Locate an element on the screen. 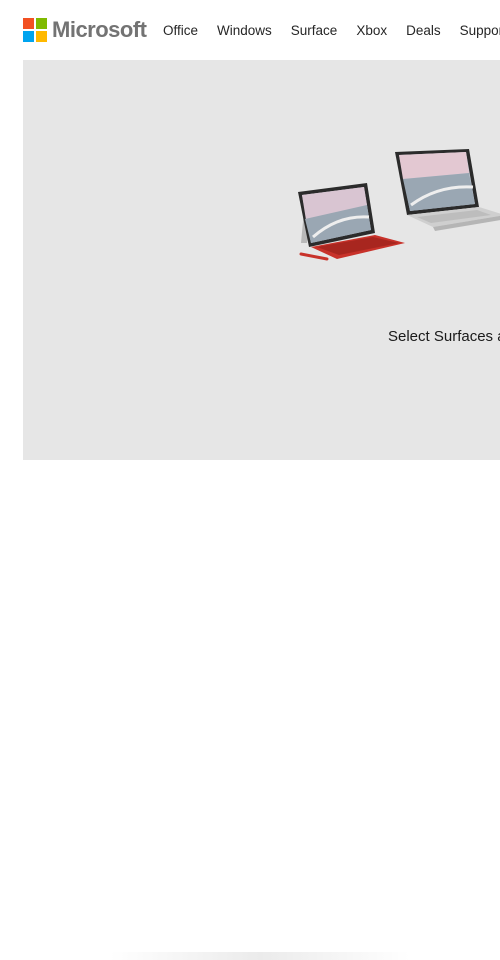 The height and width of the screenshot is (960, 500). surface-devices-image is located at coordinates (399, 205).